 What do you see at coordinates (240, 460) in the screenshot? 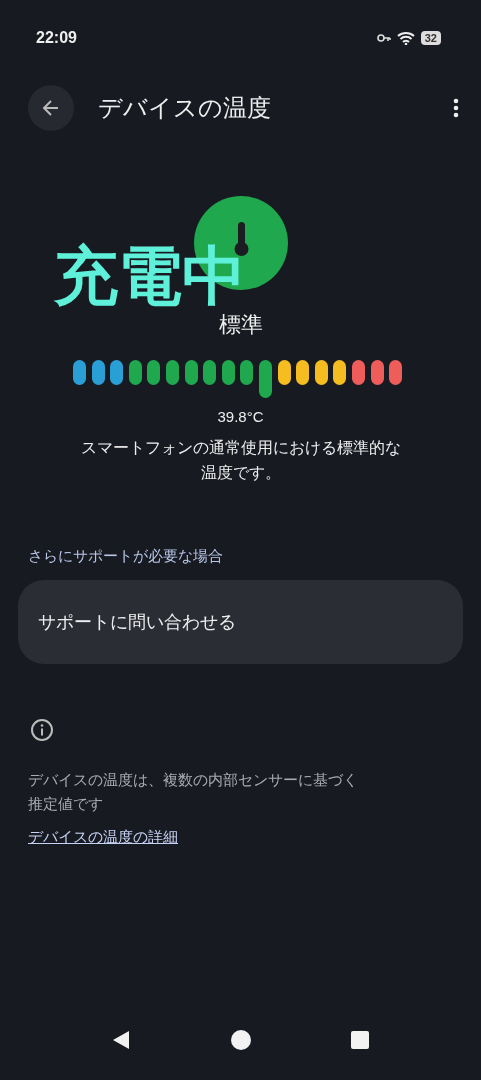
I see `status-description: スマートフォンの通常使用における標準的な温度です。` at bounding box center [240, 460].